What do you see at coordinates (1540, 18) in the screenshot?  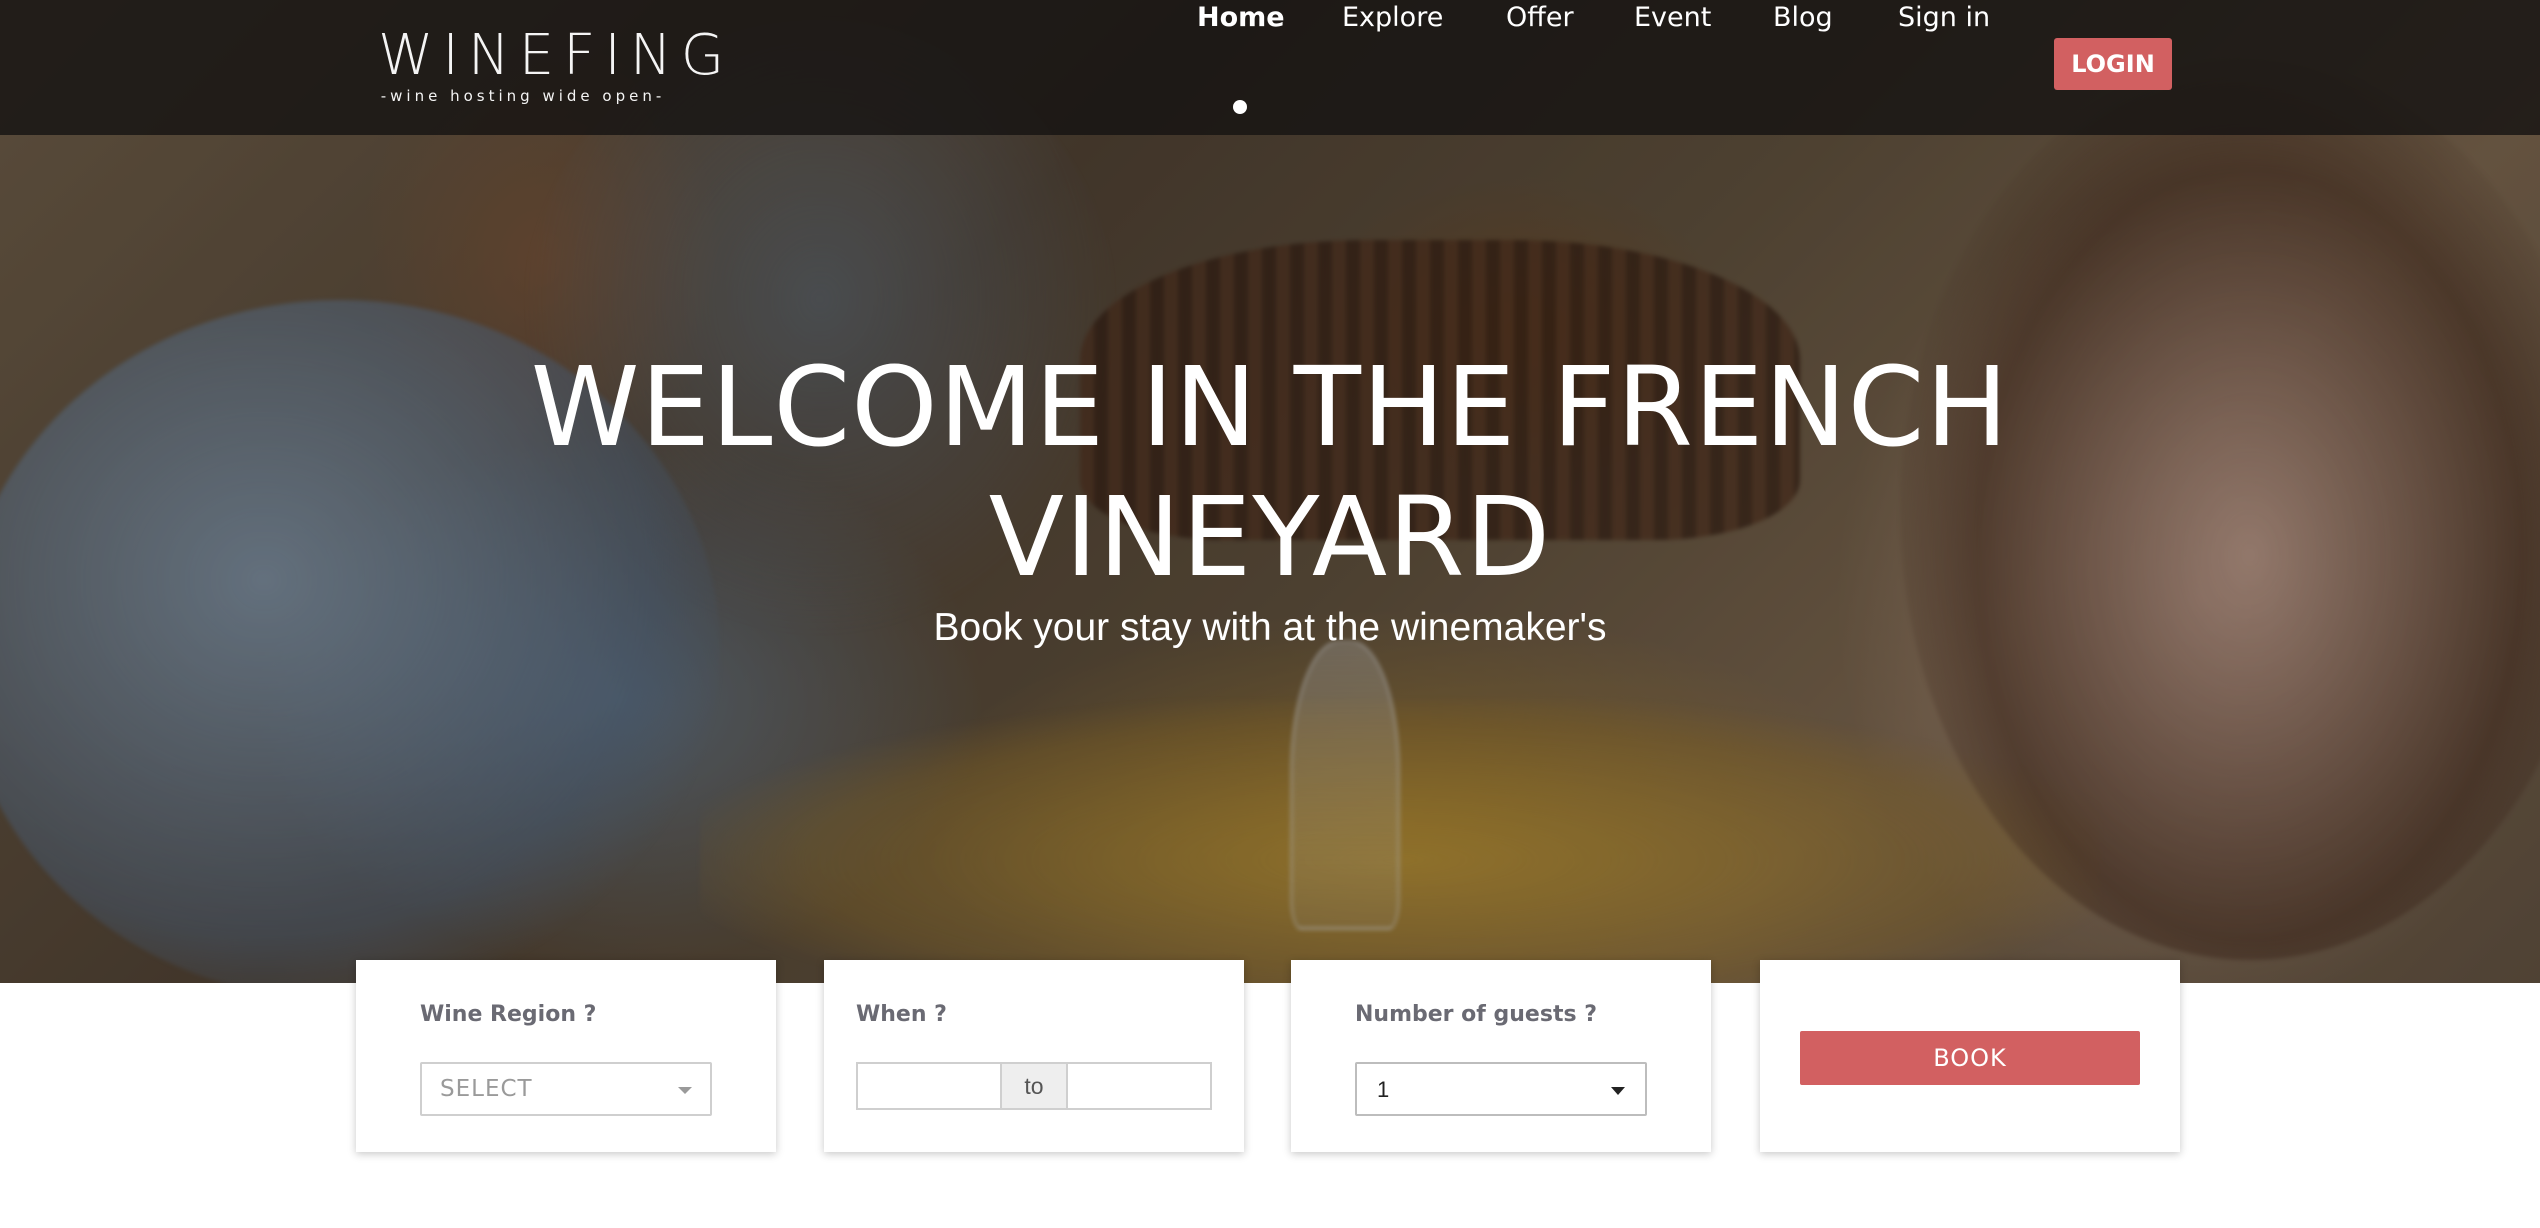 I see `nav-item-offer: Offer` at bounding box center [1540, 18].